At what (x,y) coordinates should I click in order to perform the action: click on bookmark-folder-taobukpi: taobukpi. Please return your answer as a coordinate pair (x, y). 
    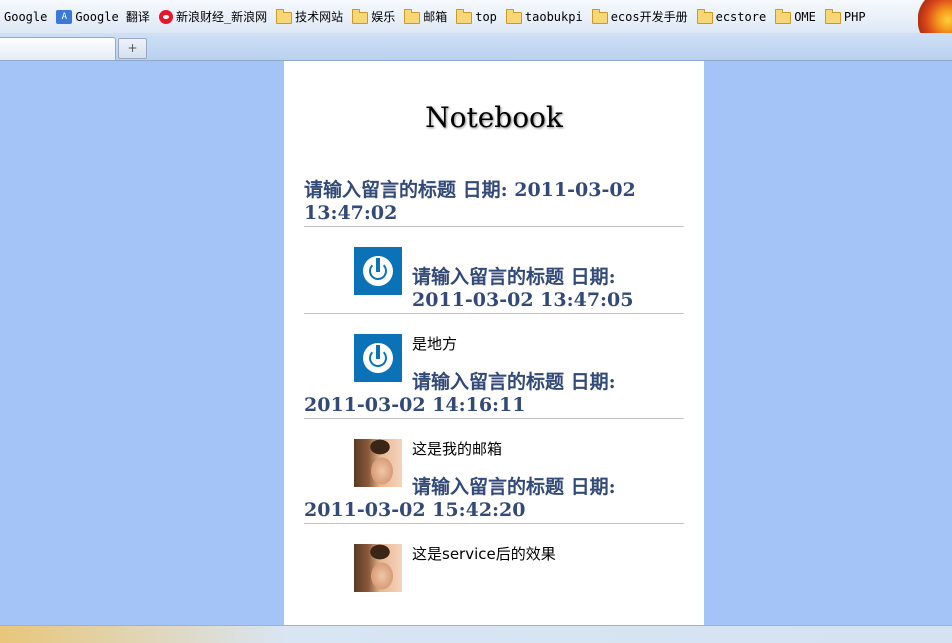
    Looking at the image, I should click on (545, 17).